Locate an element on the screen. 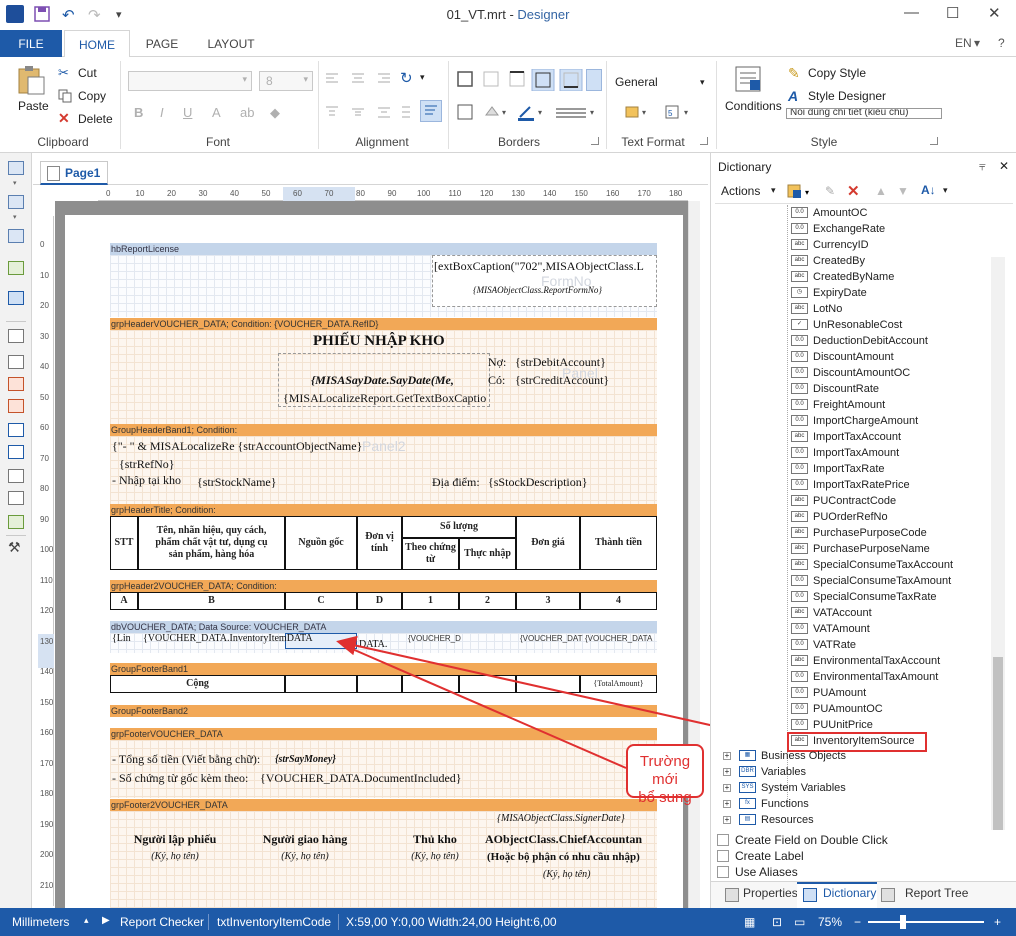 The height and width of the screenshot is (936, 1016). font-size-combo: 8 ▾ is located at coordinates (286, 81).